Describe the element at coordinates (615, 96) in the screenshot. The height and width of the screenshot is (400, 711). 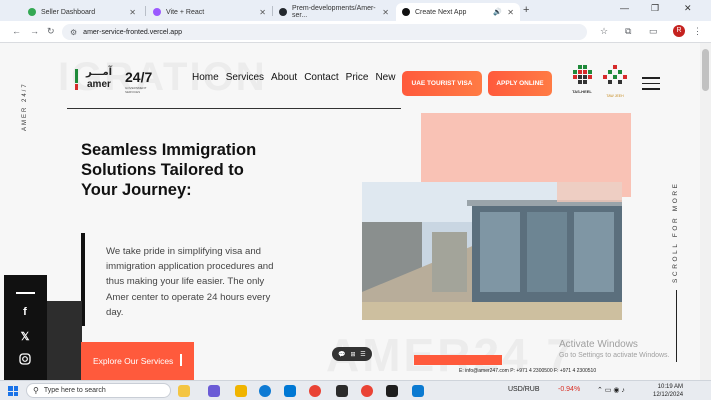
I see `tawjeeh-label: TAW JEEH` at that location.